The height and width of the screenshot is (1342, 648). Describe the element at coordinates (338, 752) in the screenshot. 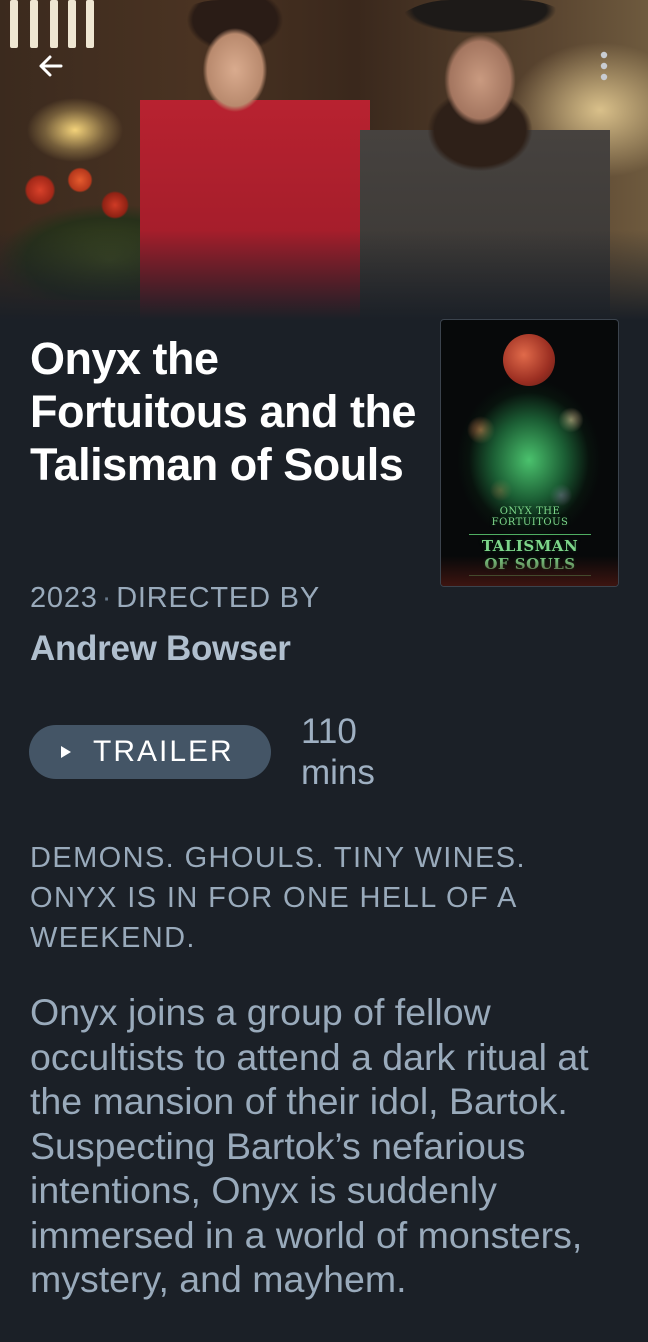

I see `runtime: 110 mins` at that location.